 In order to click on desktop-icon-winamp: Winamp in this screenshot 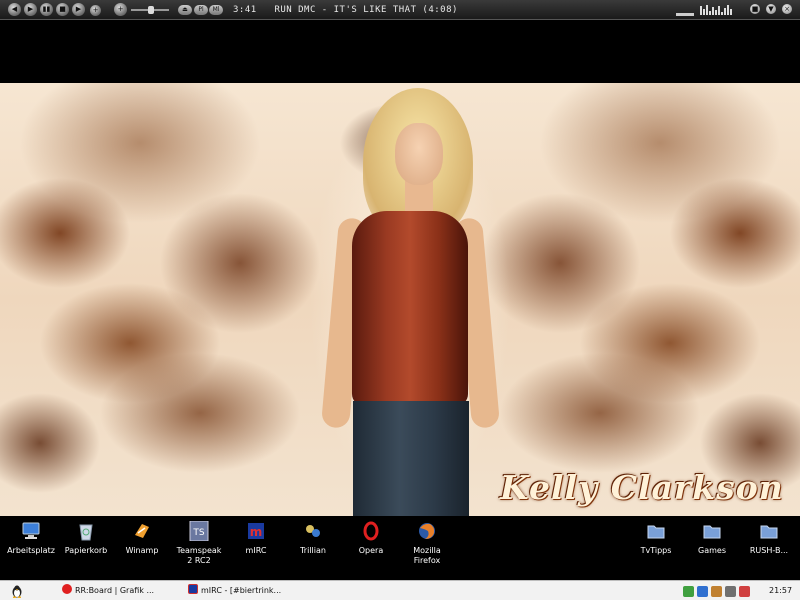, I will do `click(142, 538)`.